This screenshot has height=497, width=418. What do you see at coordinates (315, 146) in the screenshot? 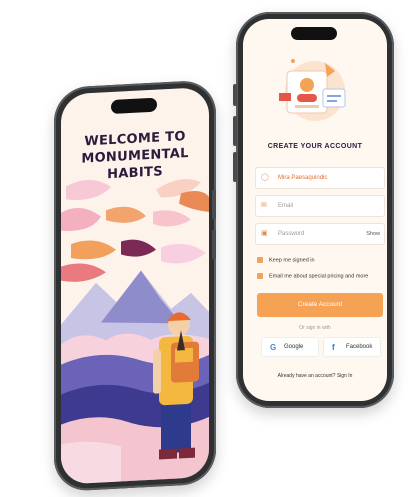
I see `signup-title: CREATE YOUR ACCOUNT` at bounding box center [315, 146].